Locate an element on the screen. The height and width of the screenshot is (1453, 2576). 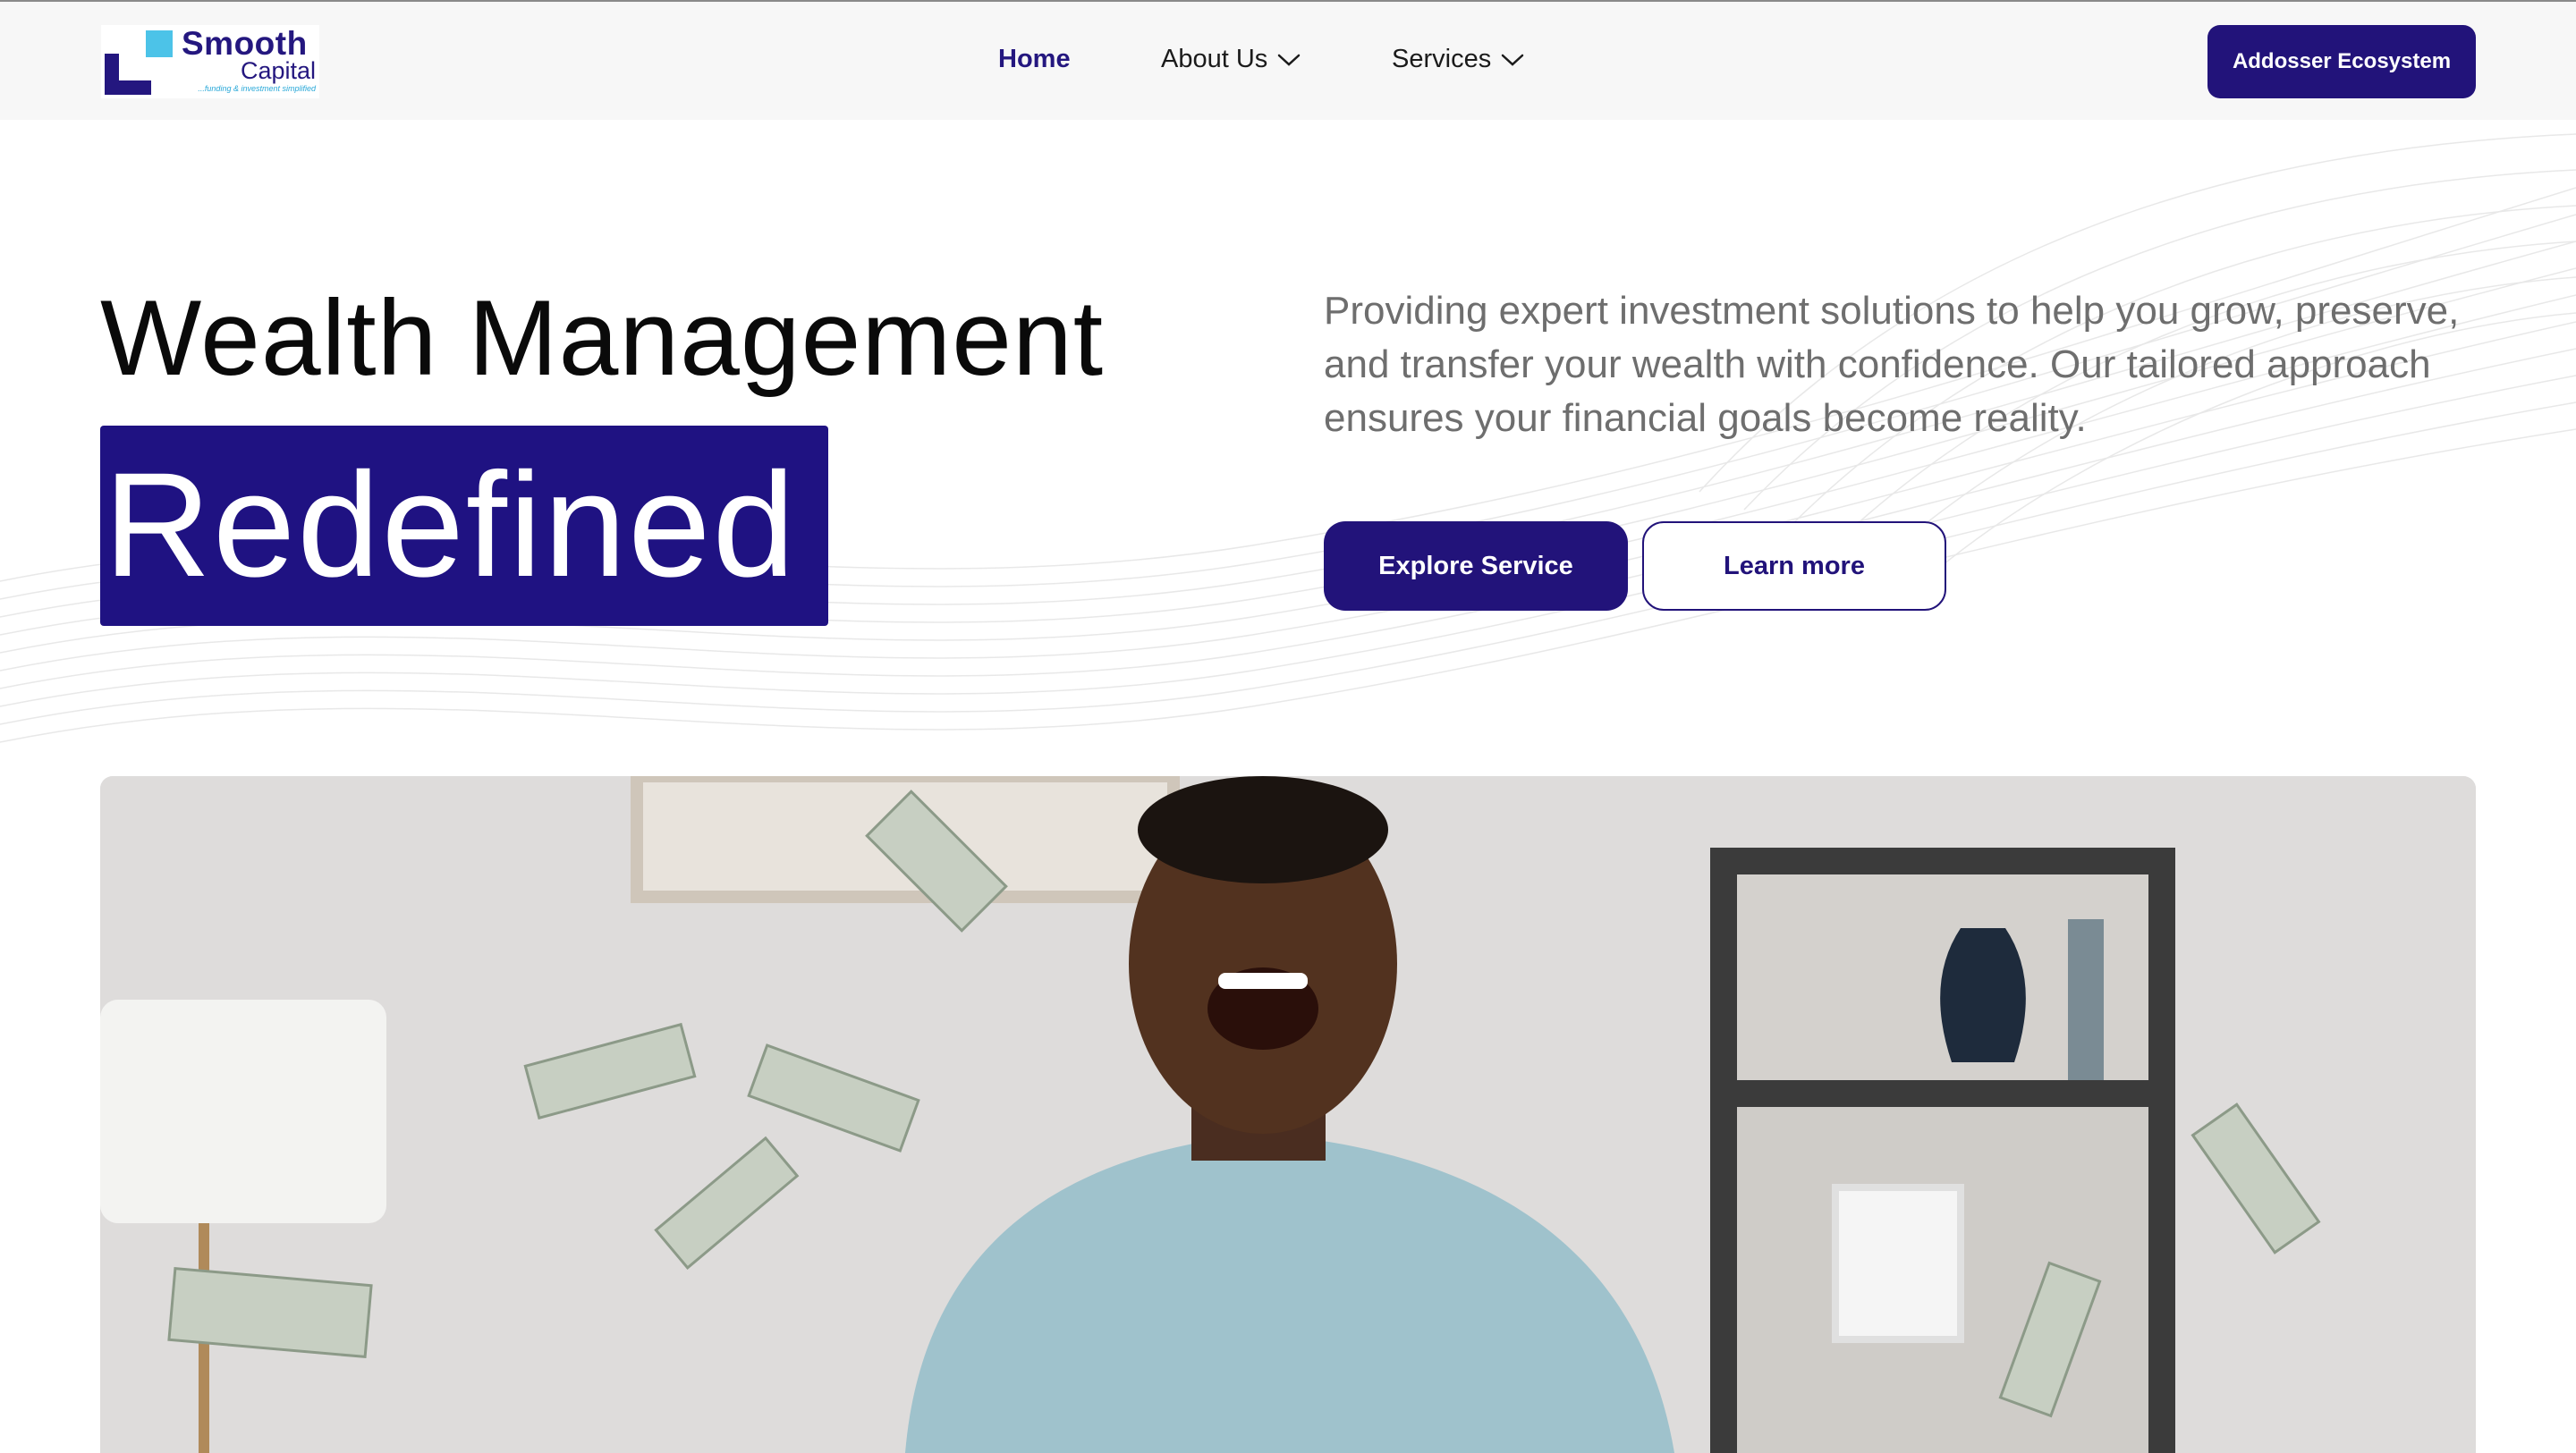
hero-highlight-box: Redefined is located at coordinates (464, 526).